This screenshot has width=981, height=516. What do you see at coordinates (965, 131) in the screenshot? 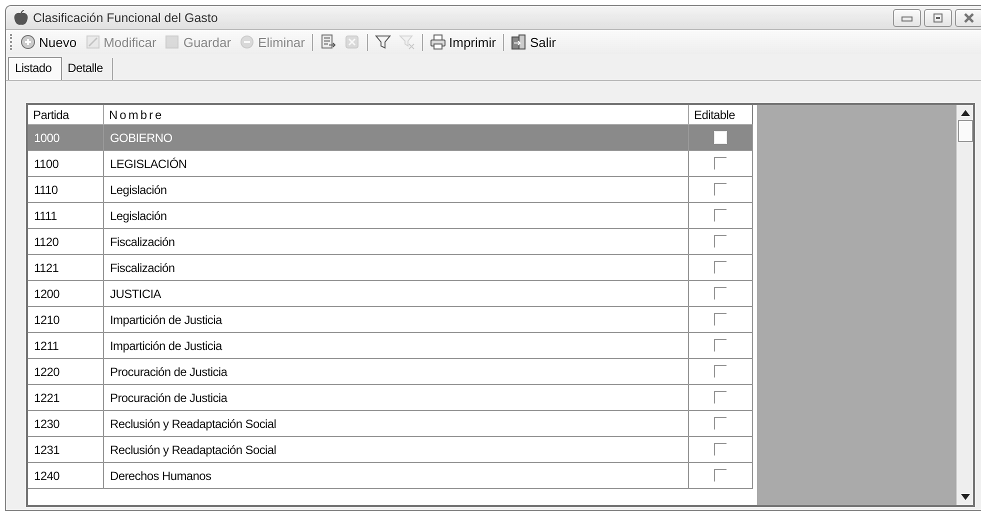
I see `scroll-thumb` at bounding box center [965, 131].